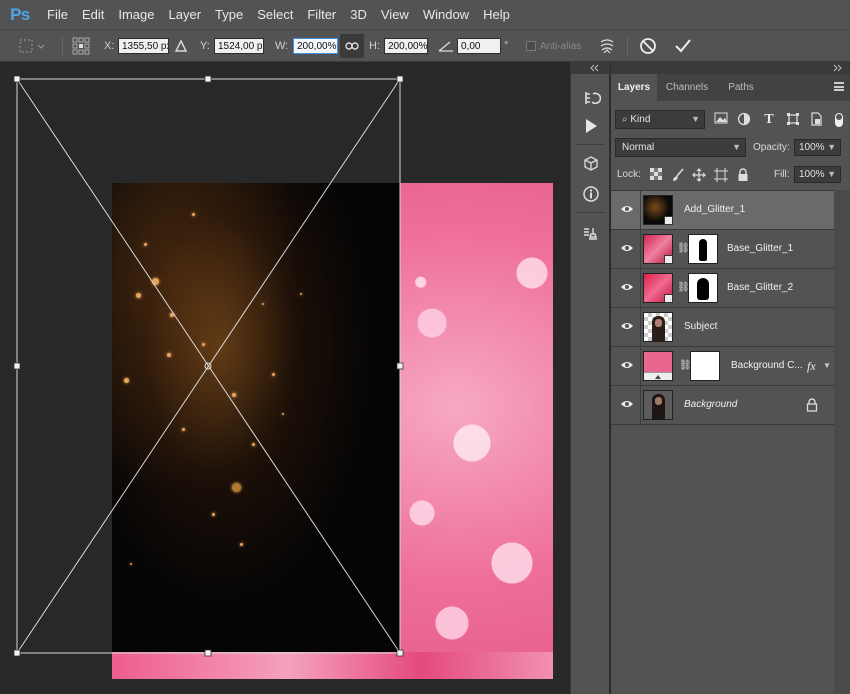 The height and width of the screenshot is (694, 850). I want to click on collapsed-panels-strip, so click(590, 384).